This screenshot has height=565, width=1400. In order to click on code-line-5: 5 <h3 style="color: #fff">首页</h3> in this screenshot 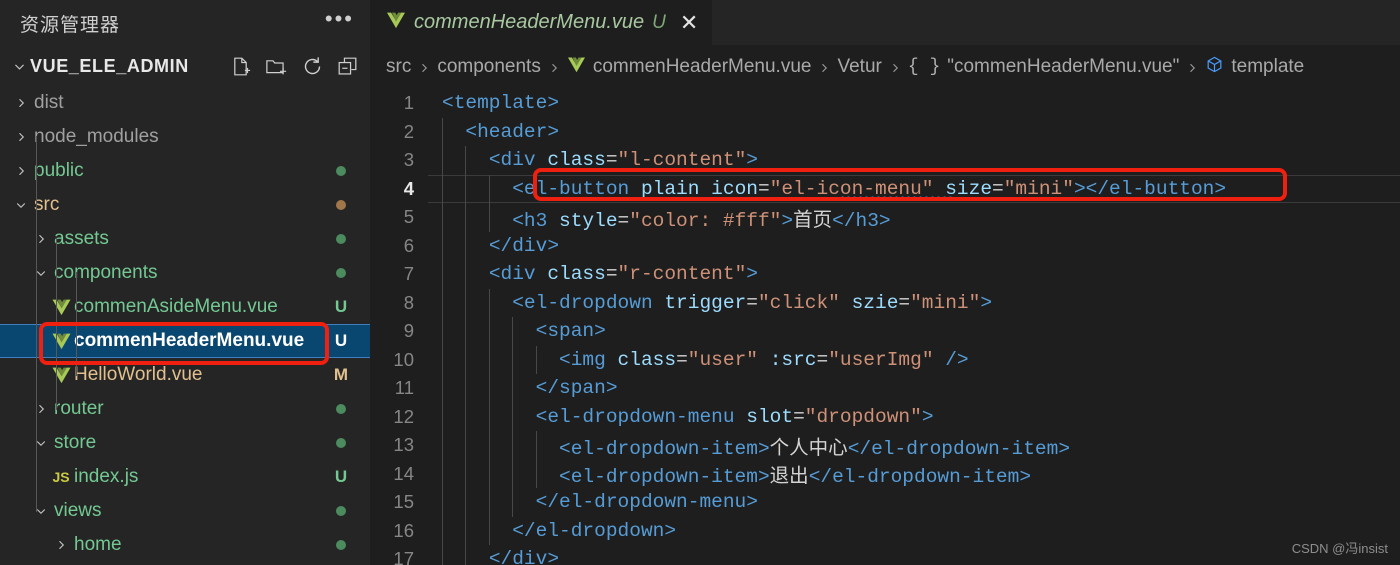, I will do `click(885, 217)`.